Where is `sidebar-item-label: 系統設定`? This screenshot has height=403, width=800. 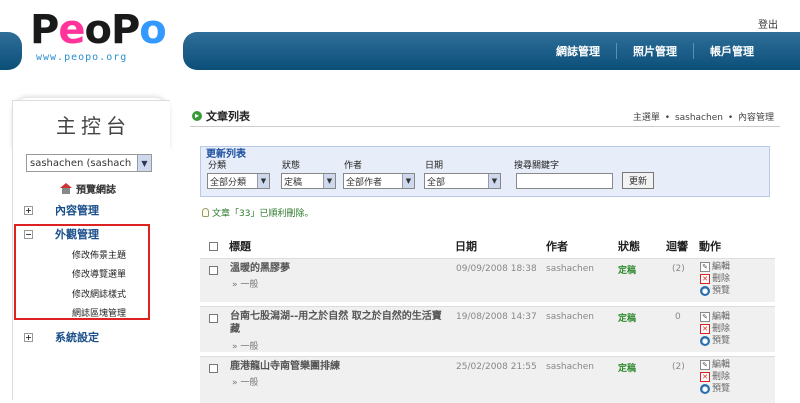 sidebar-item-label: 系統設定 is located at coordinates (77, 337).